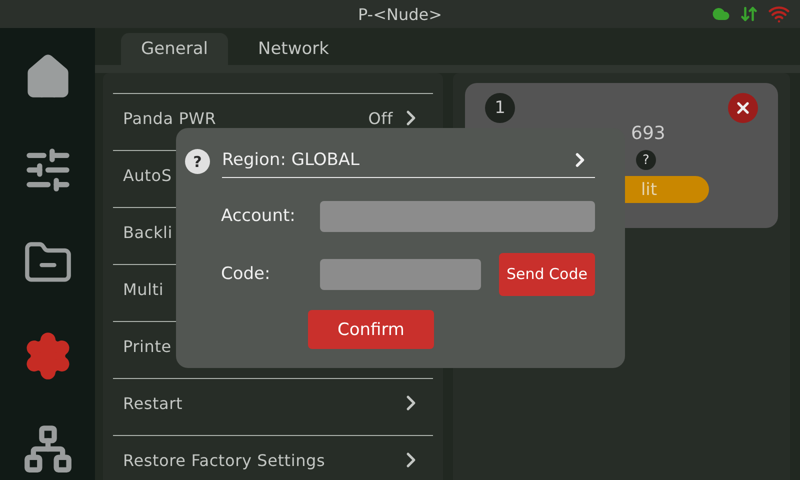  I want to click on setting-label: Multi, so click(143, 289).